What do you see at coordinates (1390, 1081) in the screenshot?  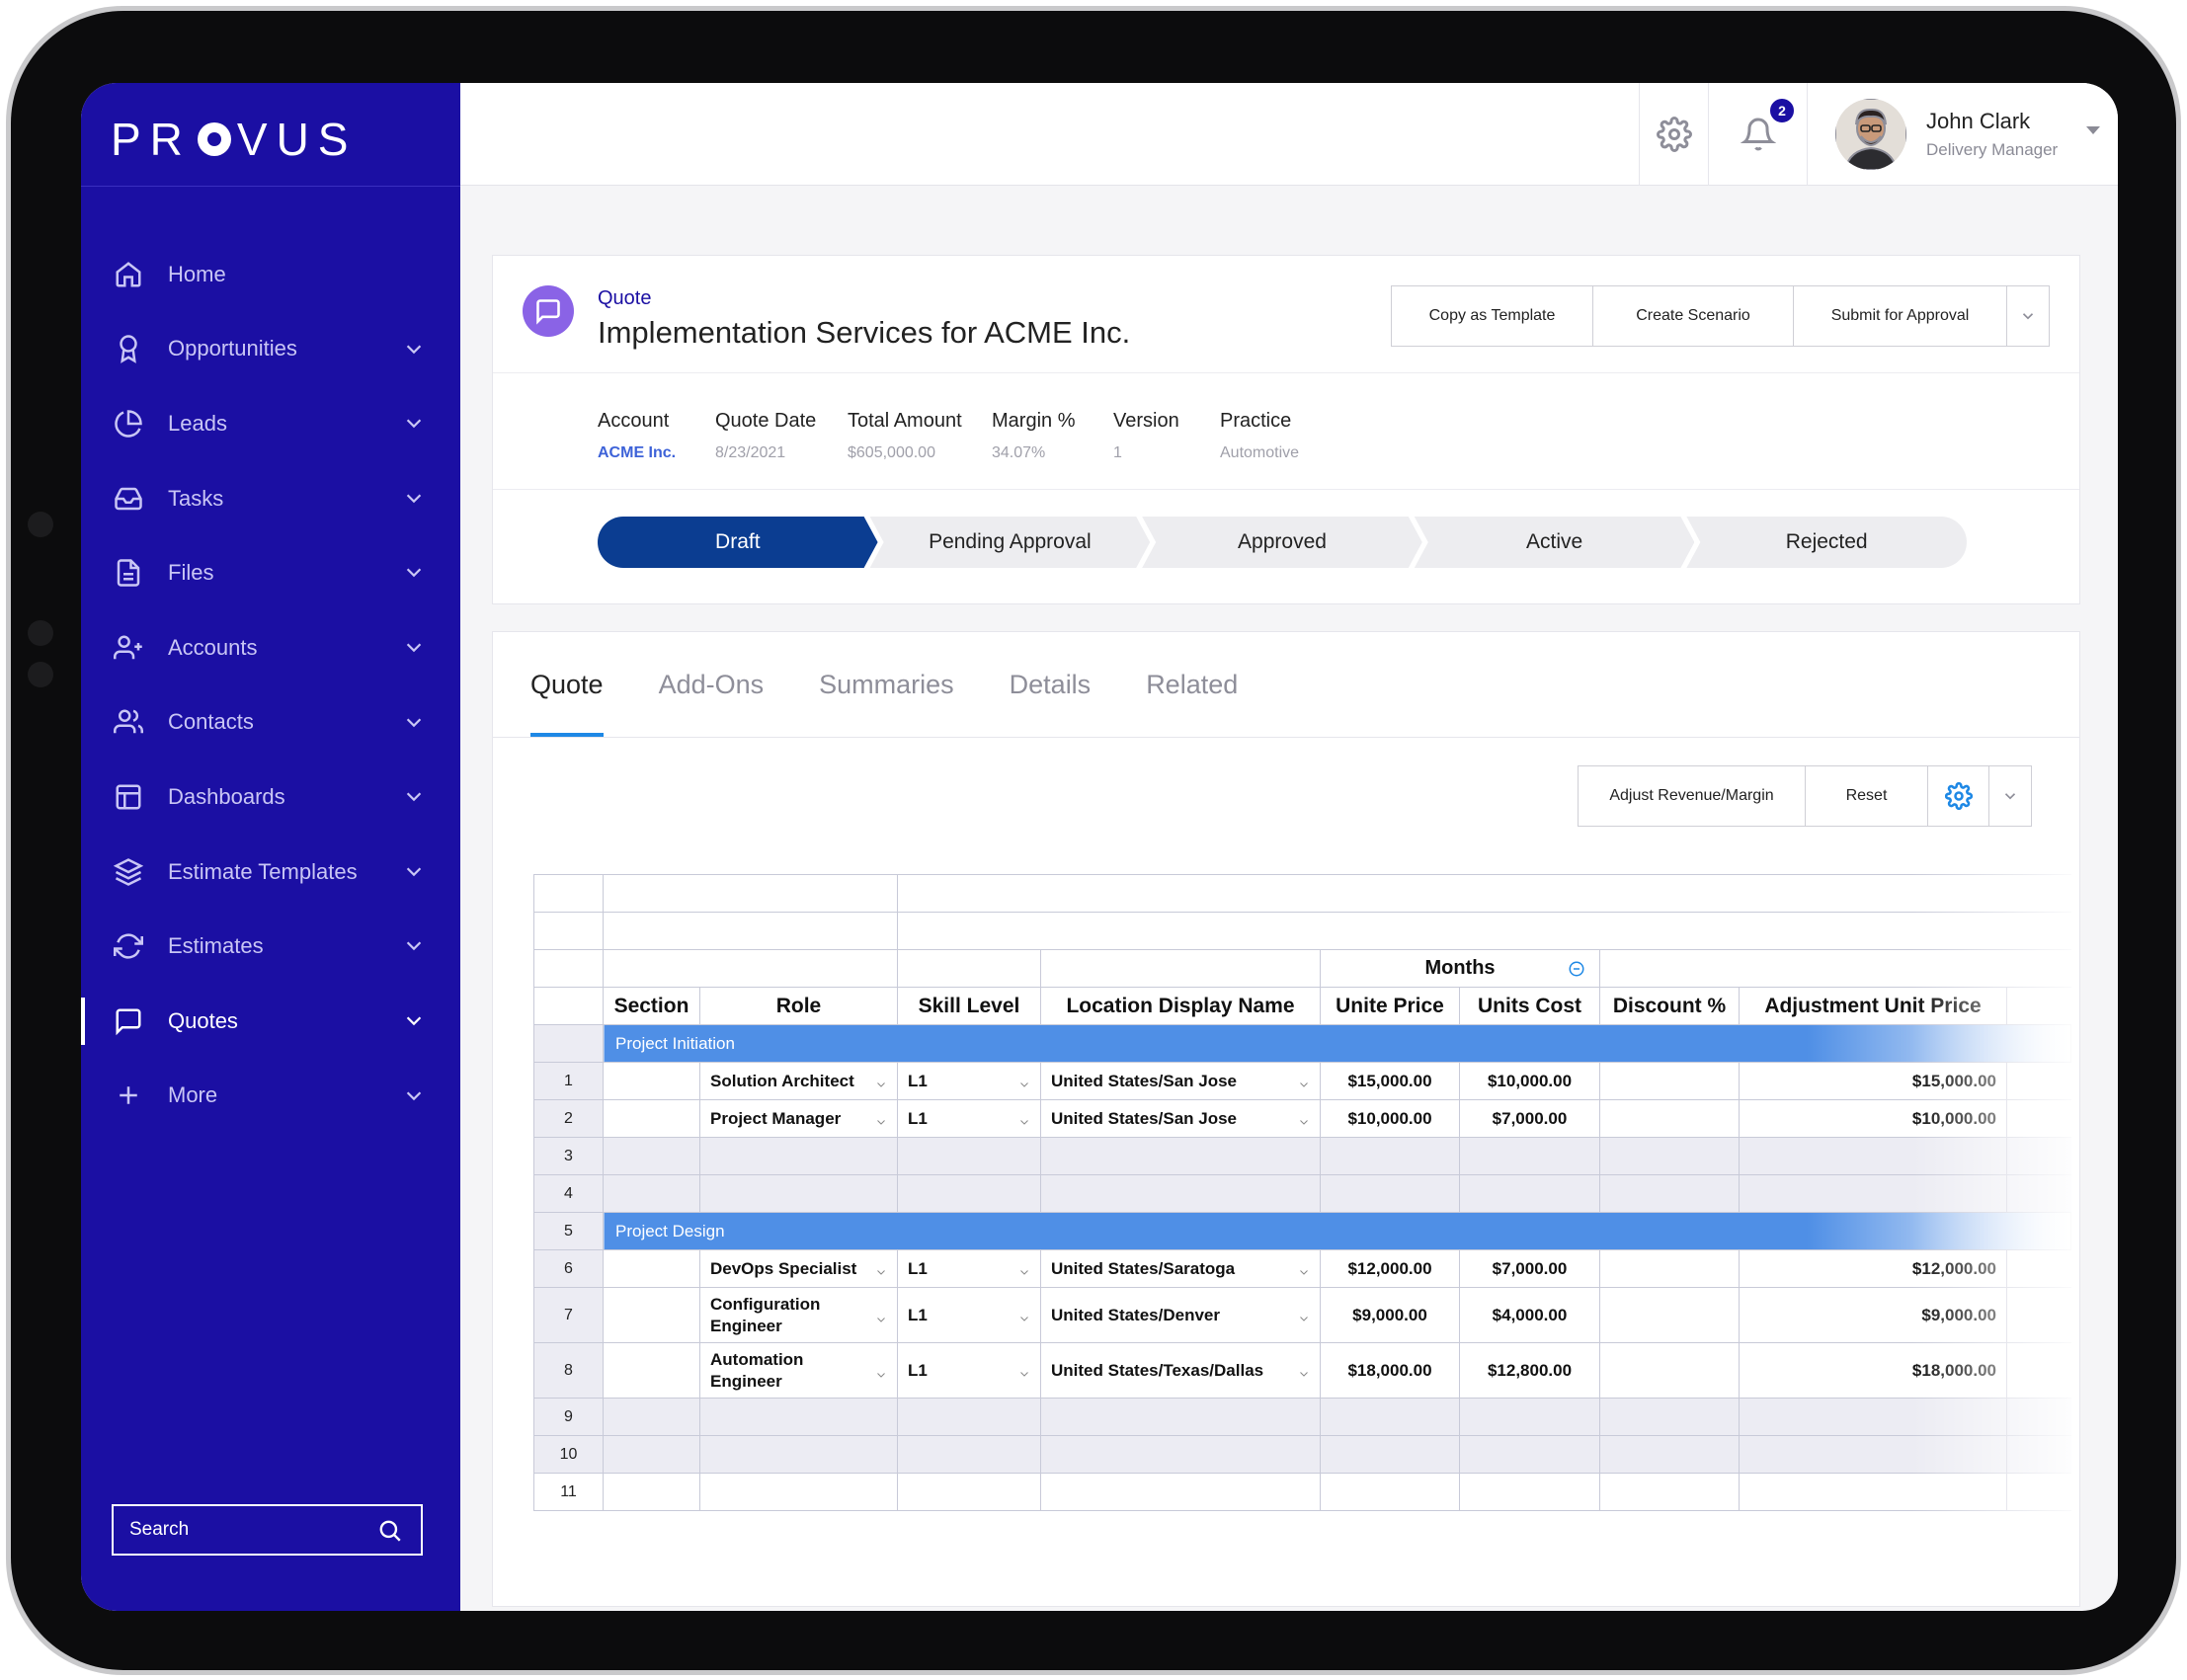 I see `unit-price-cell: $15,000.00` at bounding box center [1390, 1081].